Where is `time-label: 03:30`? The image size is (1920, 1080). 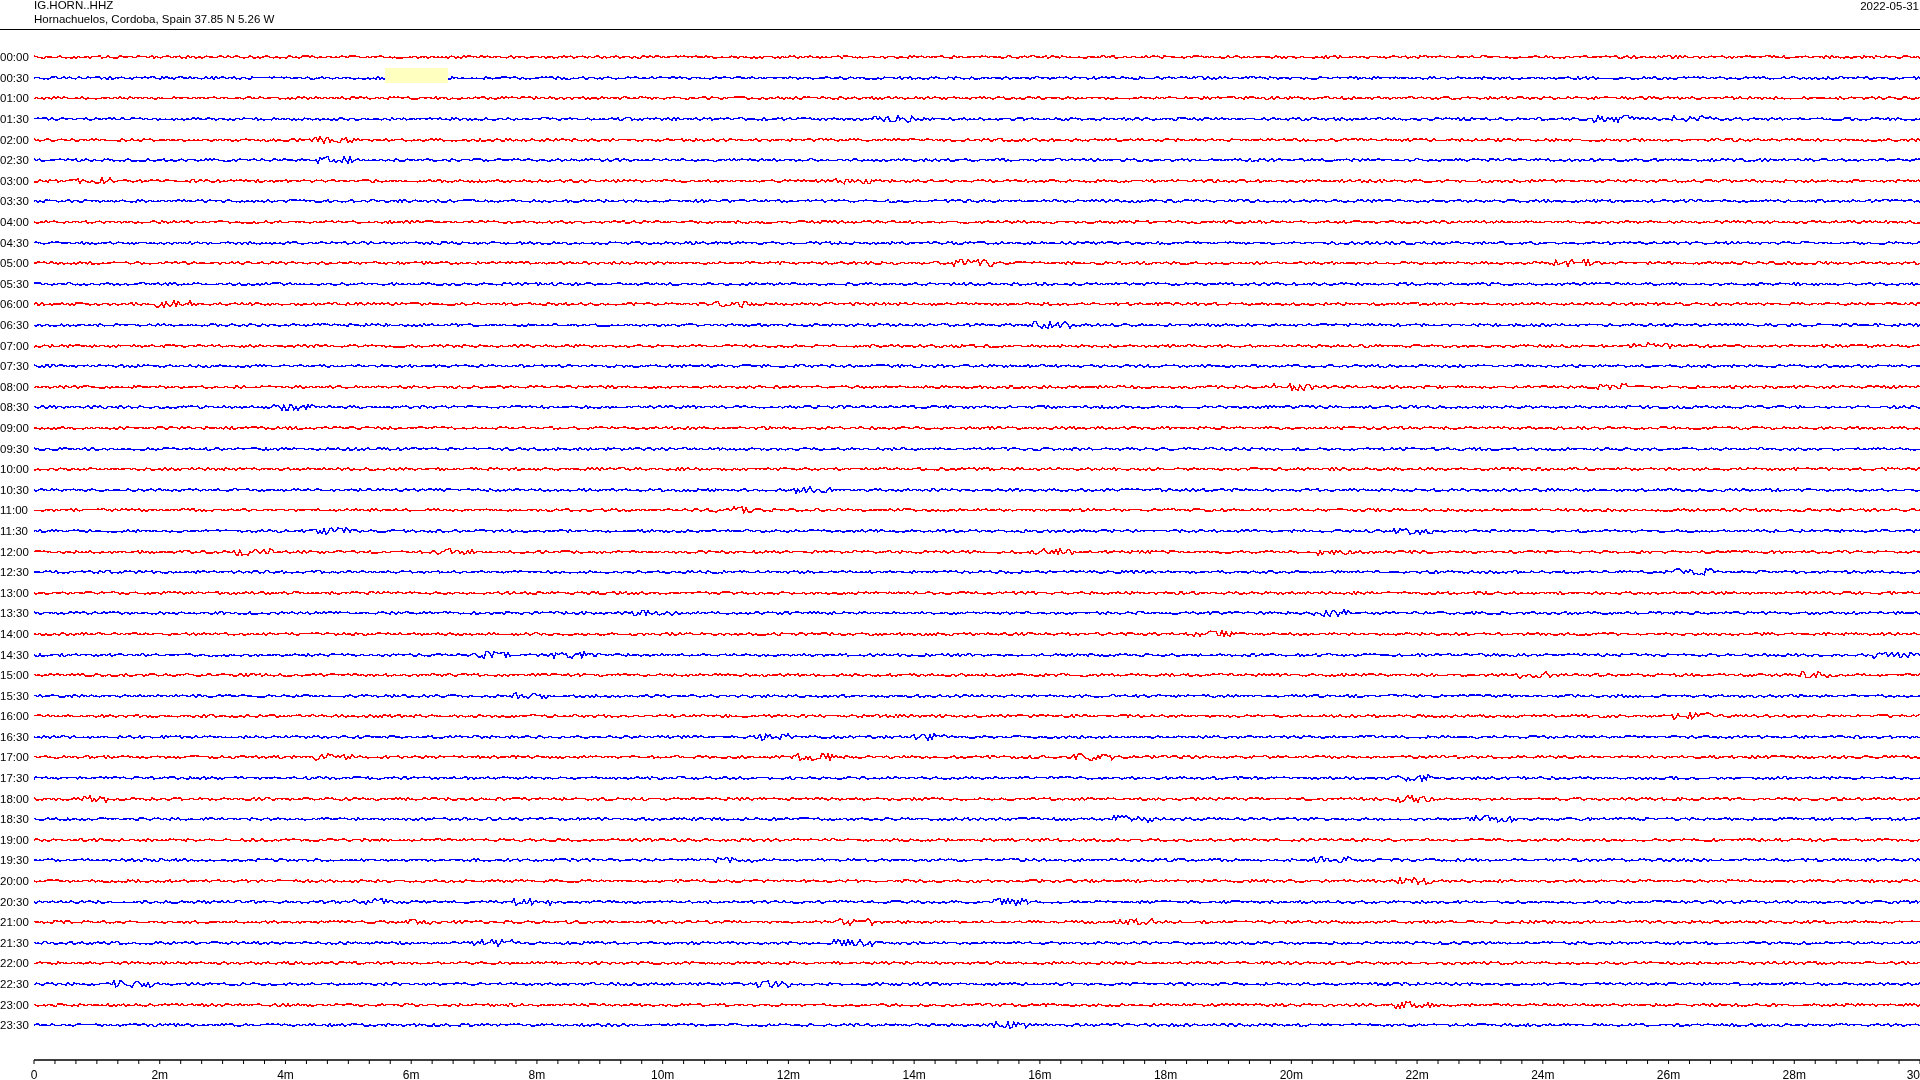 time-label: 03:30 is located at coordinates (15, 201).